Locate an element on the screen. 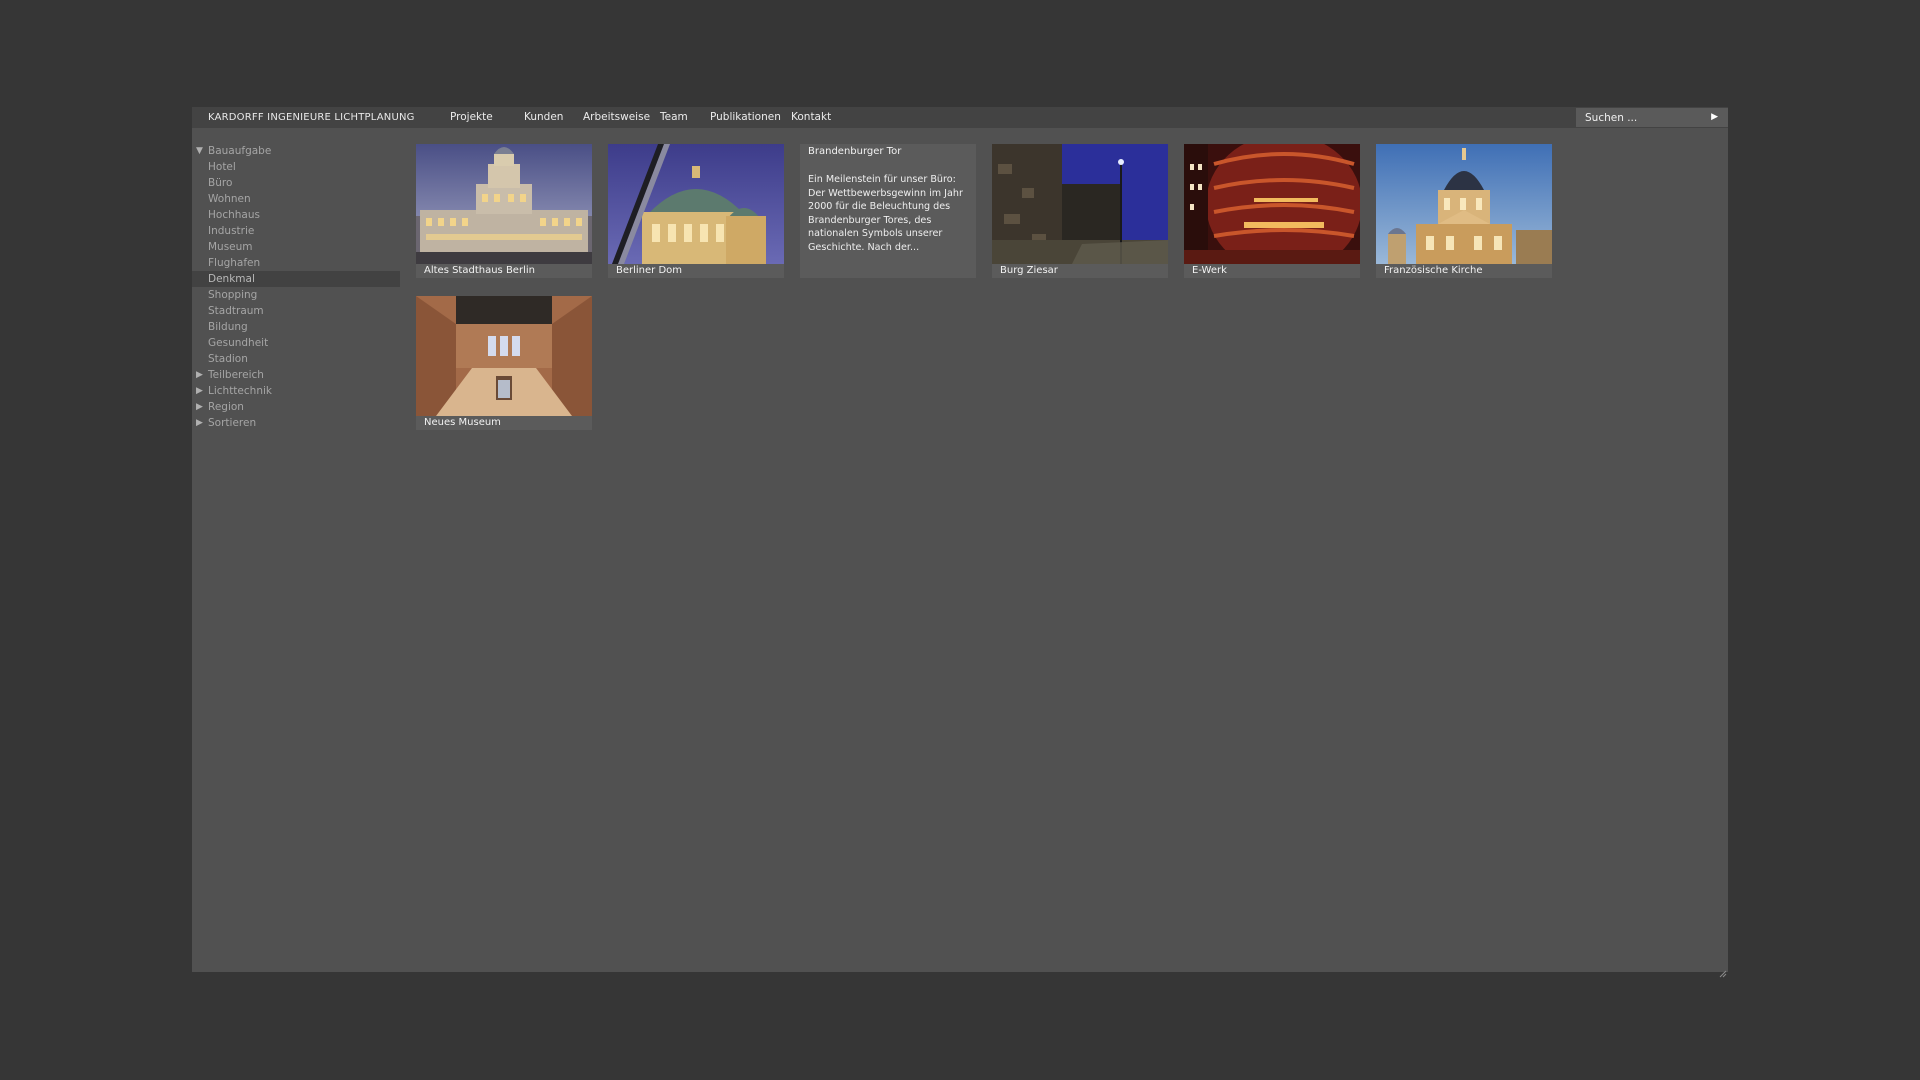  project-card-burg-ziesar: Burg Ziesar is located at coordinates (1080, 211).